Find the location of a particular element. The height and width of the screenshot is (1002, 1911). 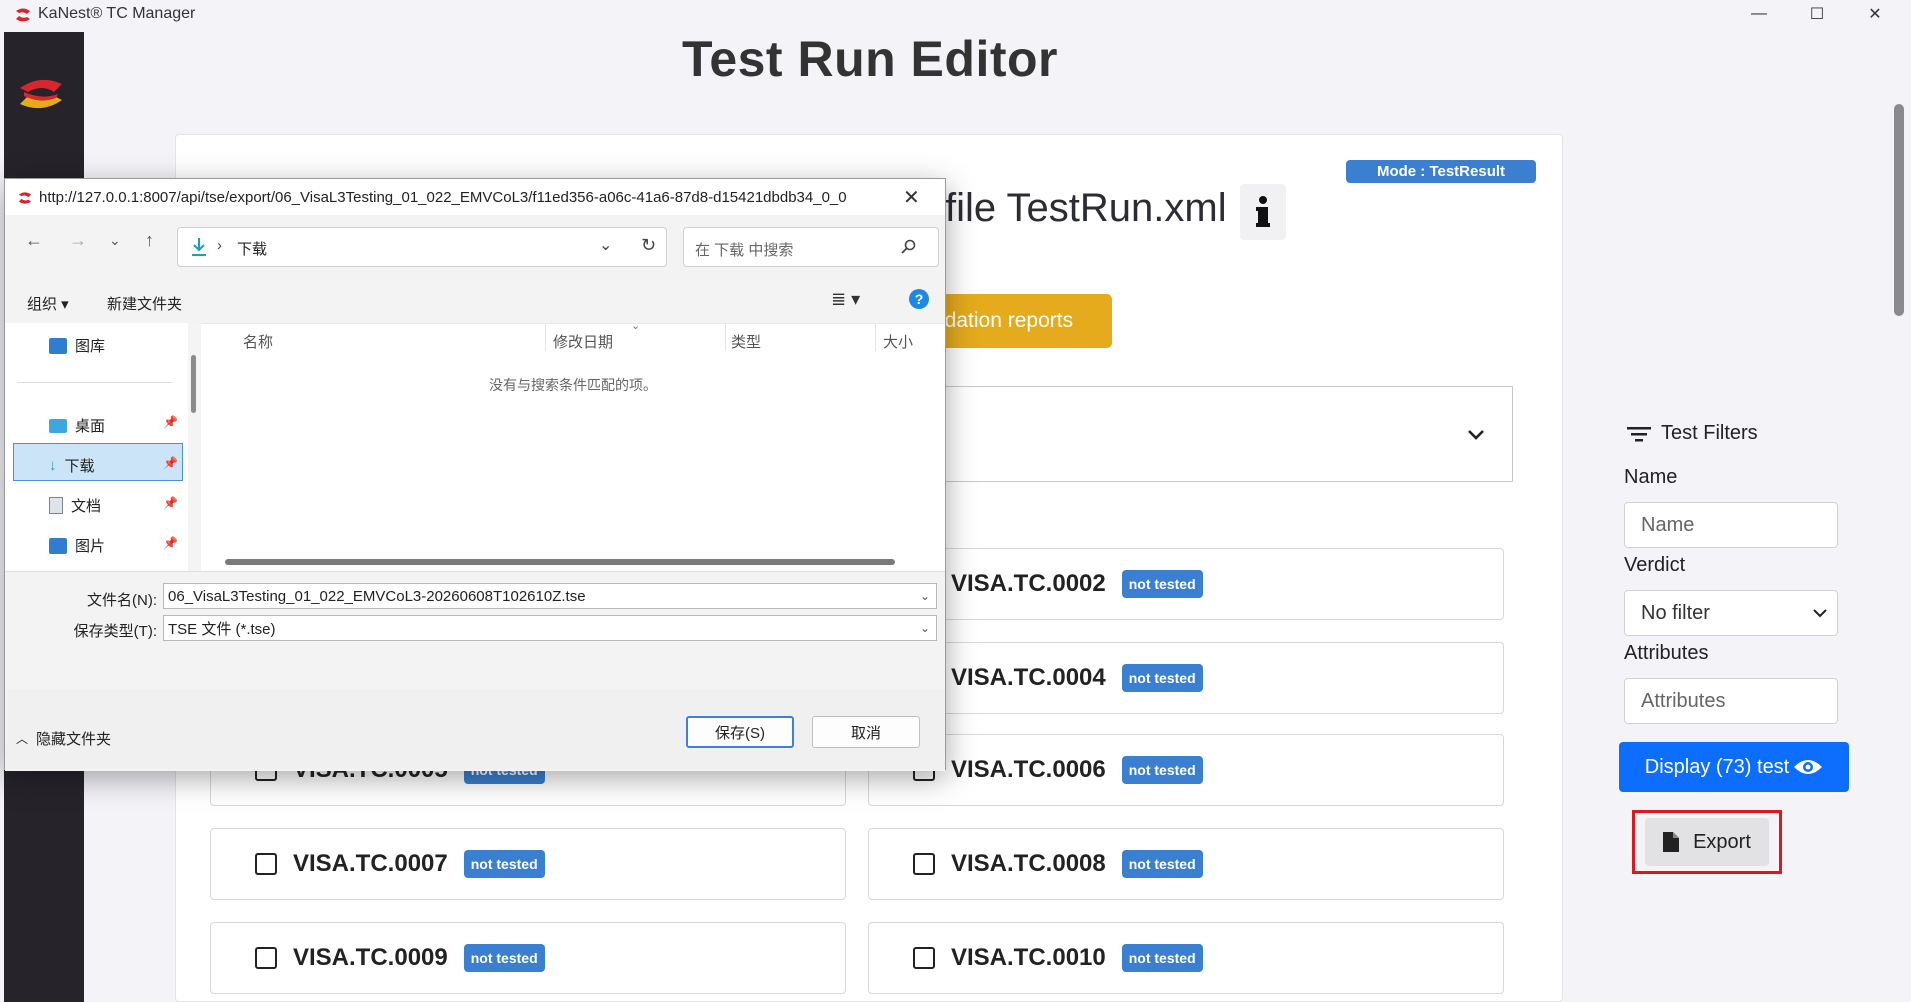

file-heading: file TestRun.xml is located at coordinates (1086, 208).